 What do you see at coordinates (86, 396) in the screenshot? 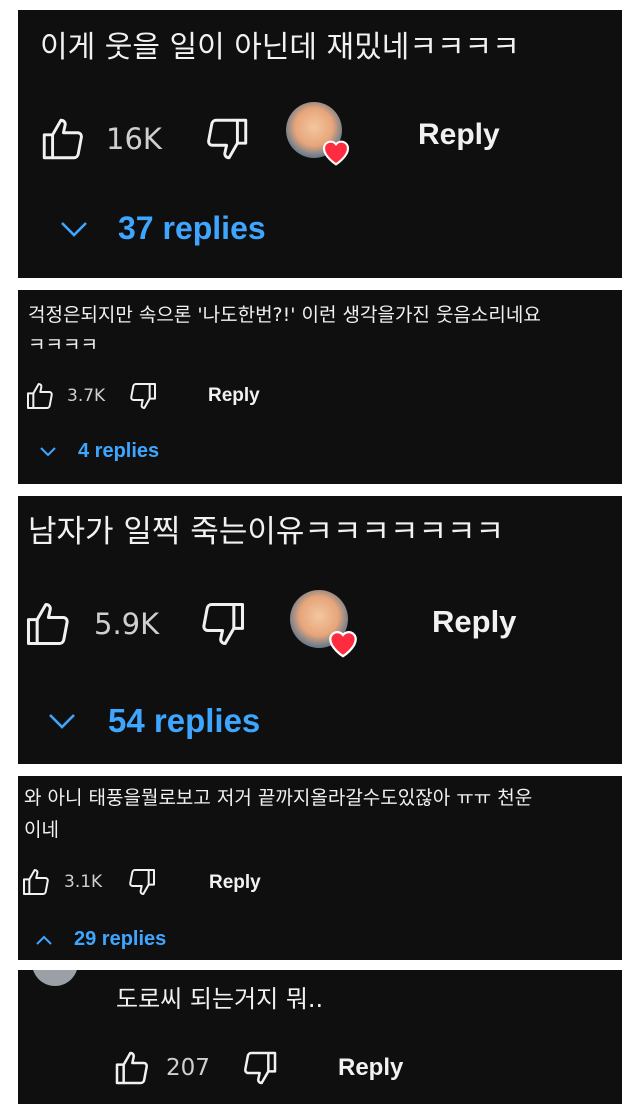
I see `like-count: 3.7K` at bounding box center [86, 396].